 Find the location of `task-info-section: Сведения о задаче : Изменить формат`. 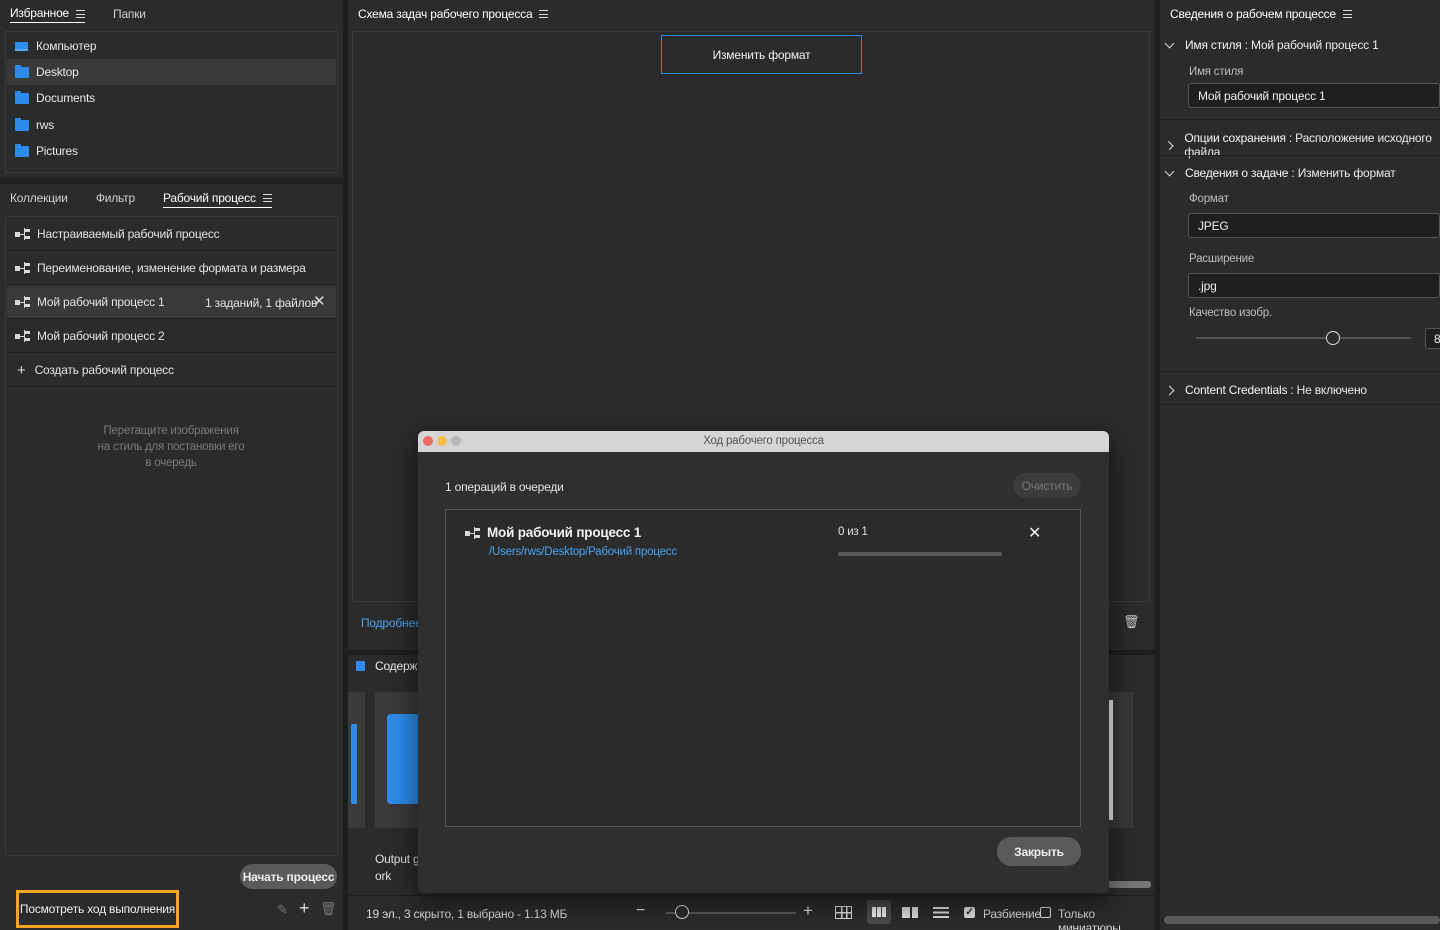

task-info-section: Сведения о задаче : Изменить формат is located at coordinates (1280, 173).